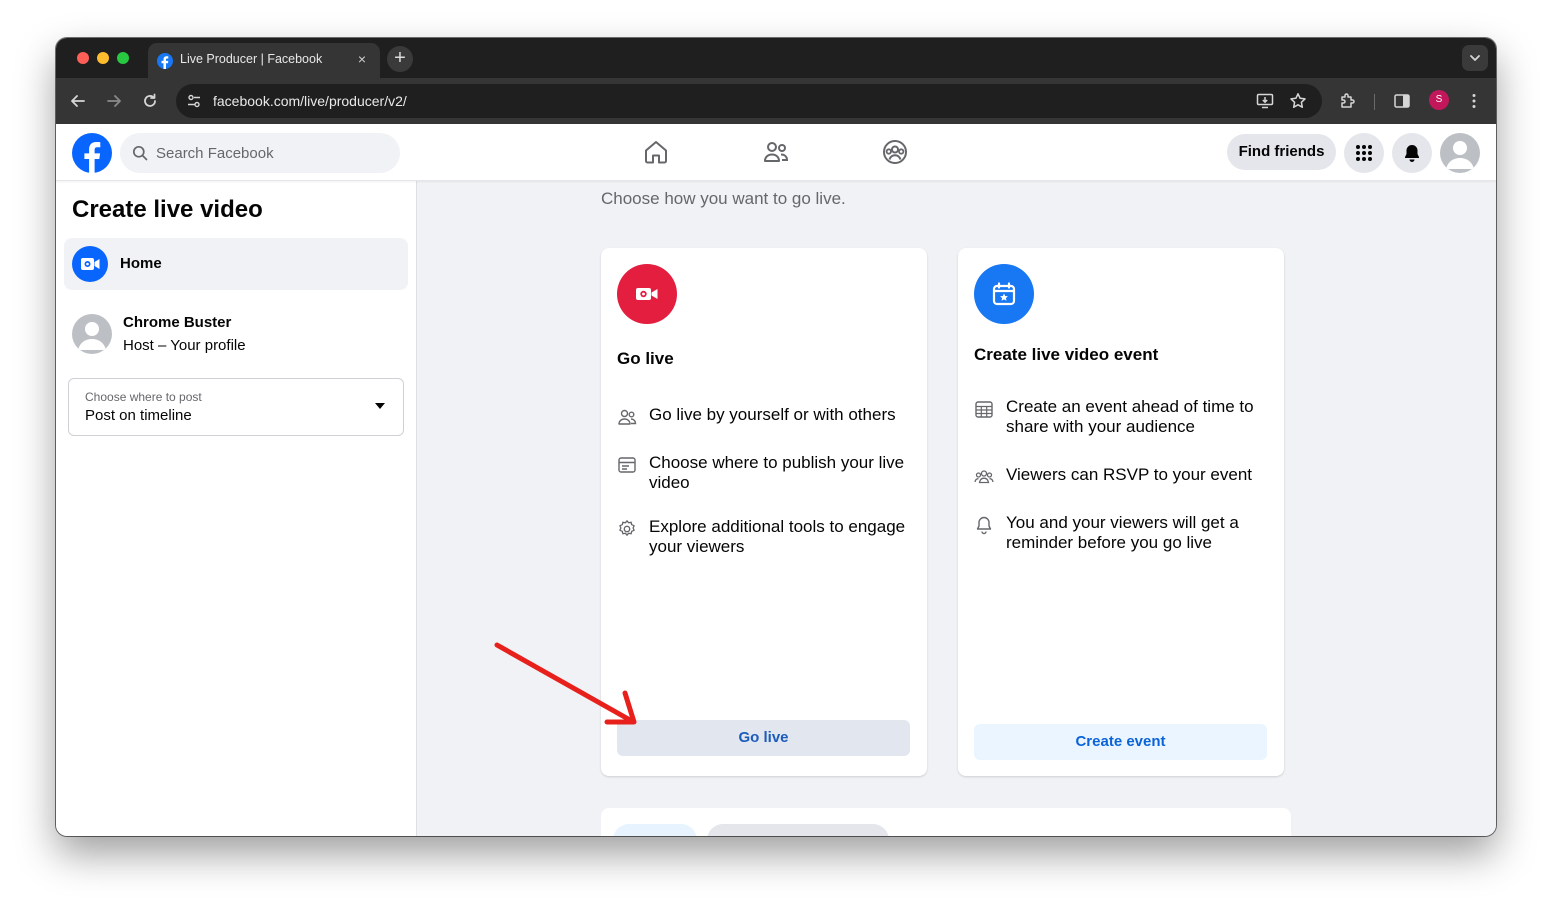 The width and height of the screenshot is (1552, 911). I want to click on grid-icon, so click(1364, 153).